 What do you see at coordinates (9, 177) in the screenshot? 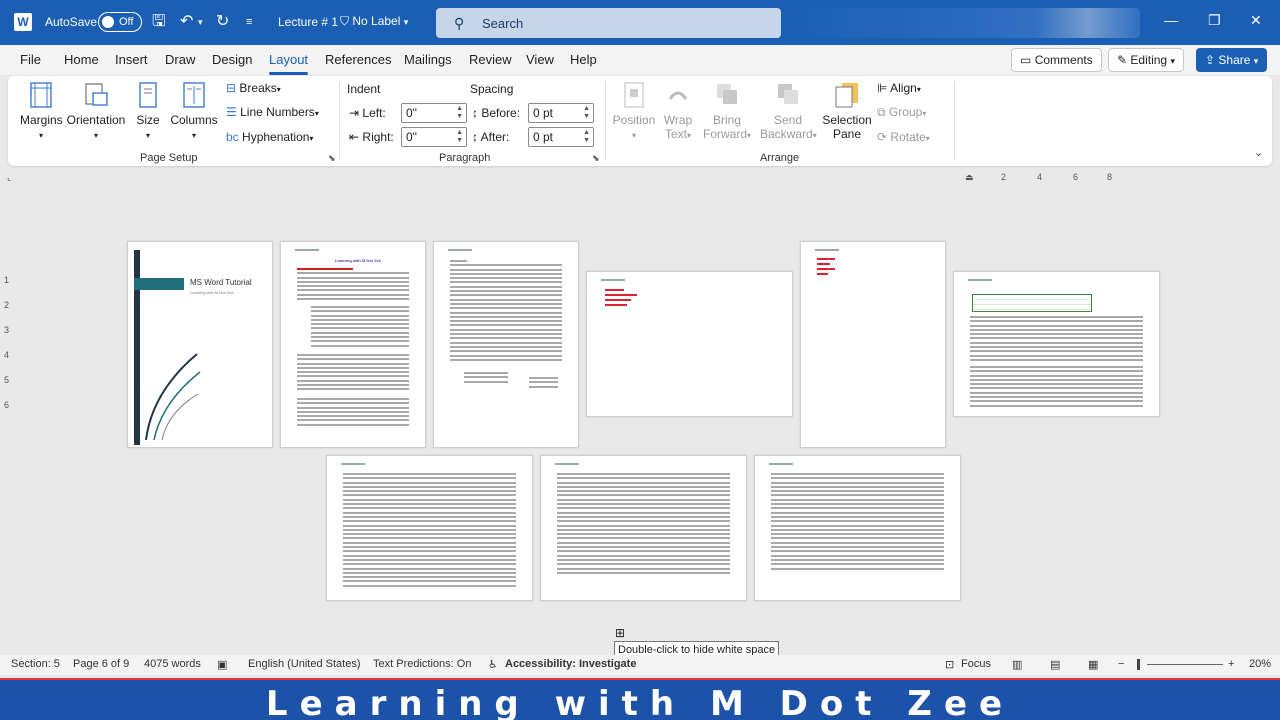
I see `tab-selector-icon: ⌞` at bounding box center [9, 177].